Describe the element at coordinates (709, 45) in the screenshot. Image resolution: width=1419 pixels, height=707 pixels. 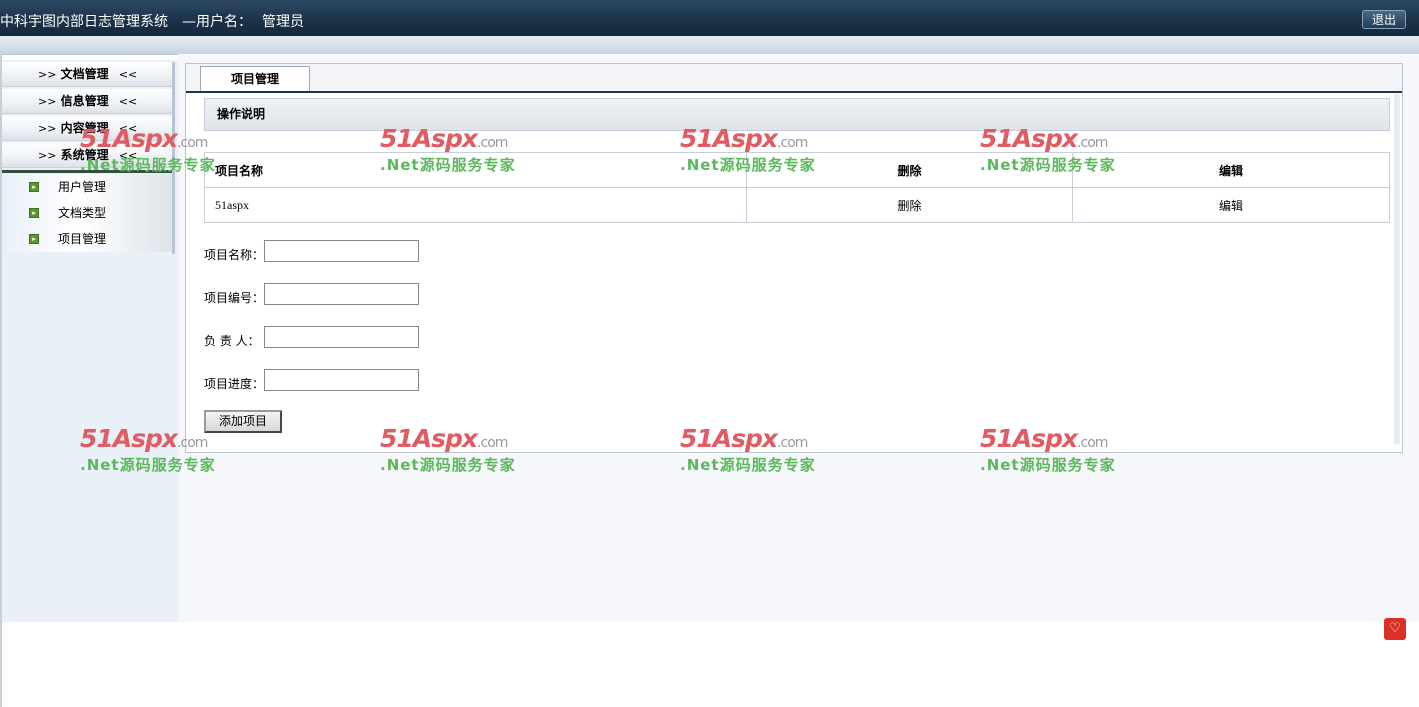
I see `header-subbar` at that location.